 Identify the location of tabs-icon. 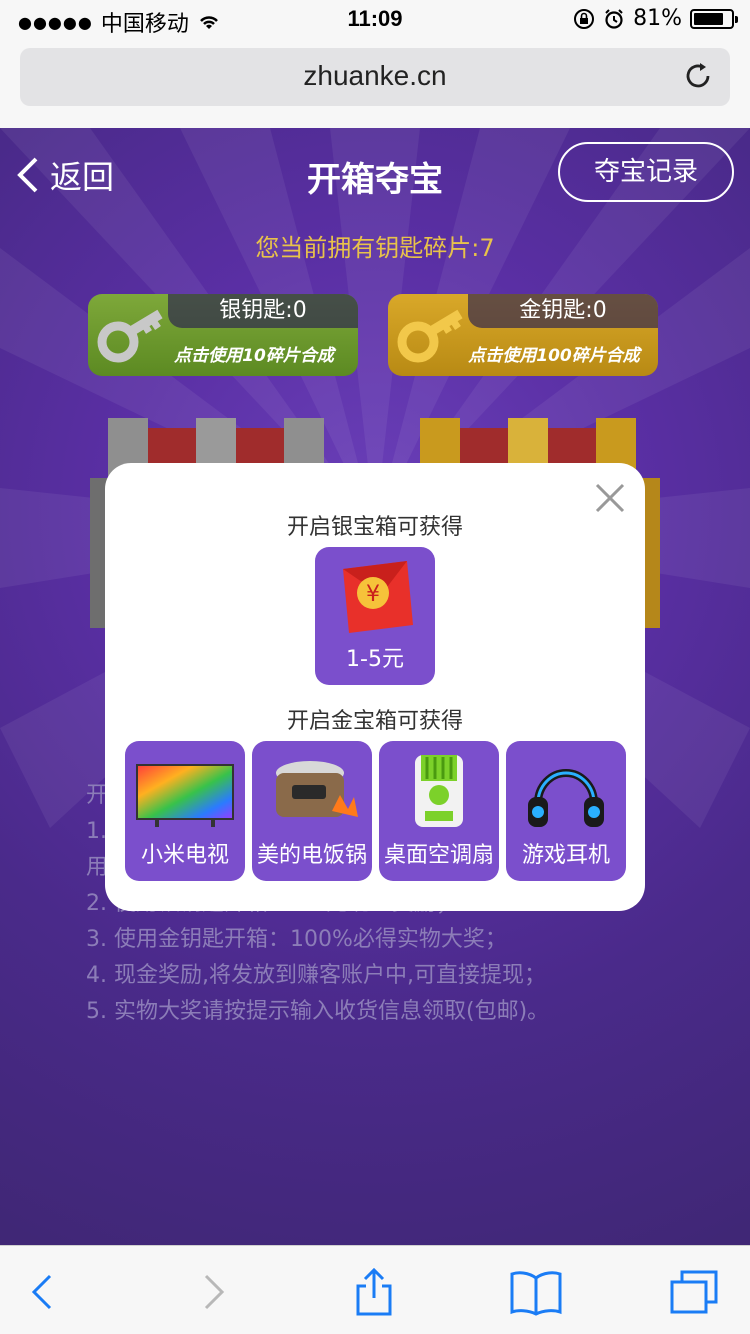
(694, 1292).